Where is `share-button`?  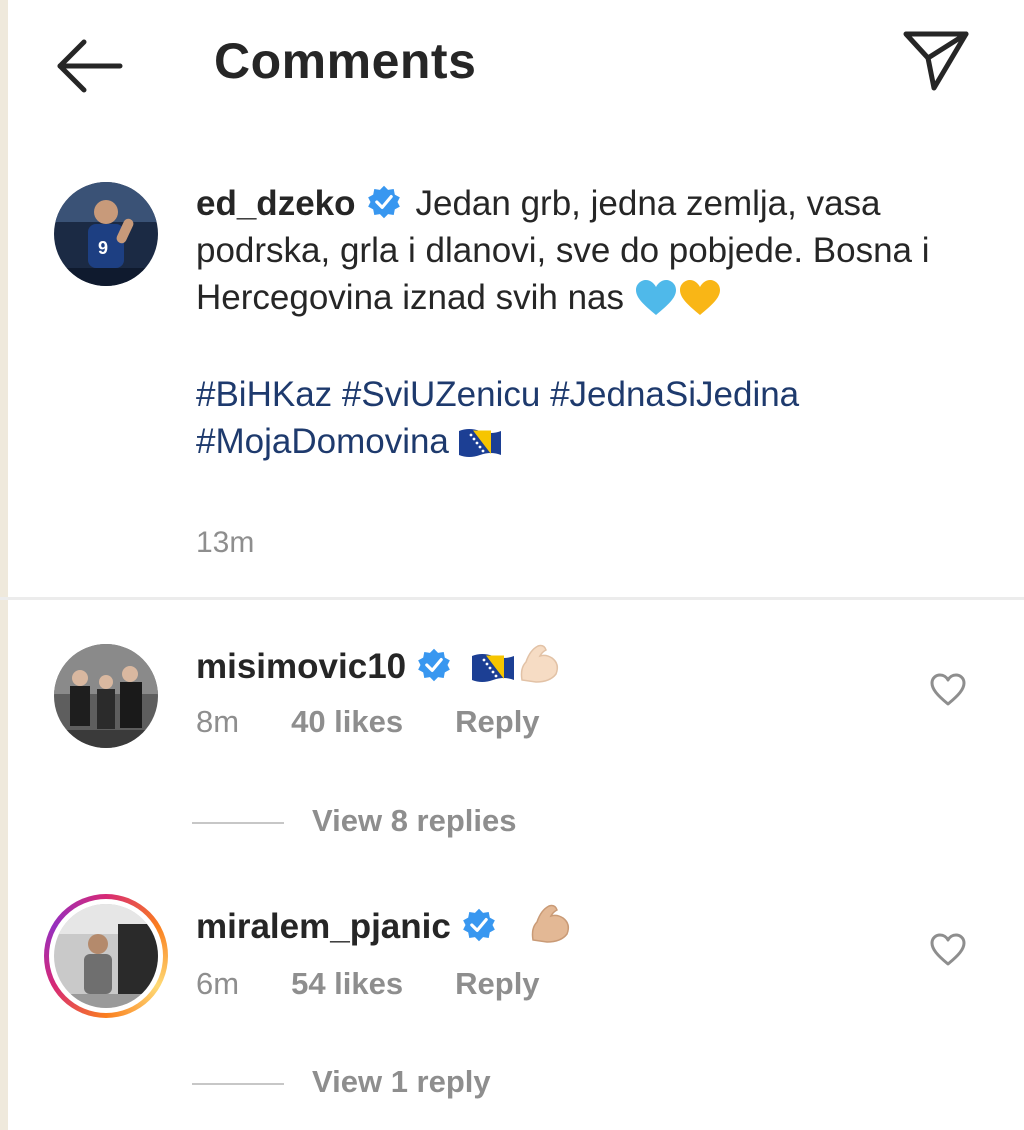
share-button is located at coordinates (936, 59).